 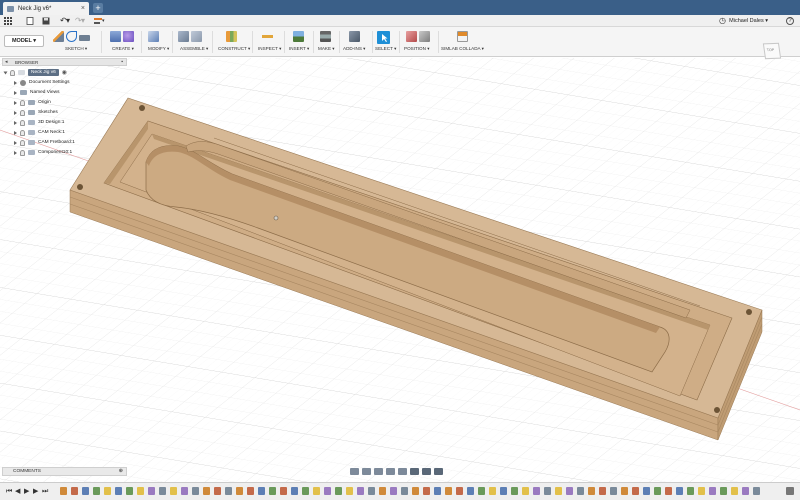 What do you see at coordinates (426, 471) in the screenshot?
I see `grid-snaps-icon` at bounding box center [426, 471].